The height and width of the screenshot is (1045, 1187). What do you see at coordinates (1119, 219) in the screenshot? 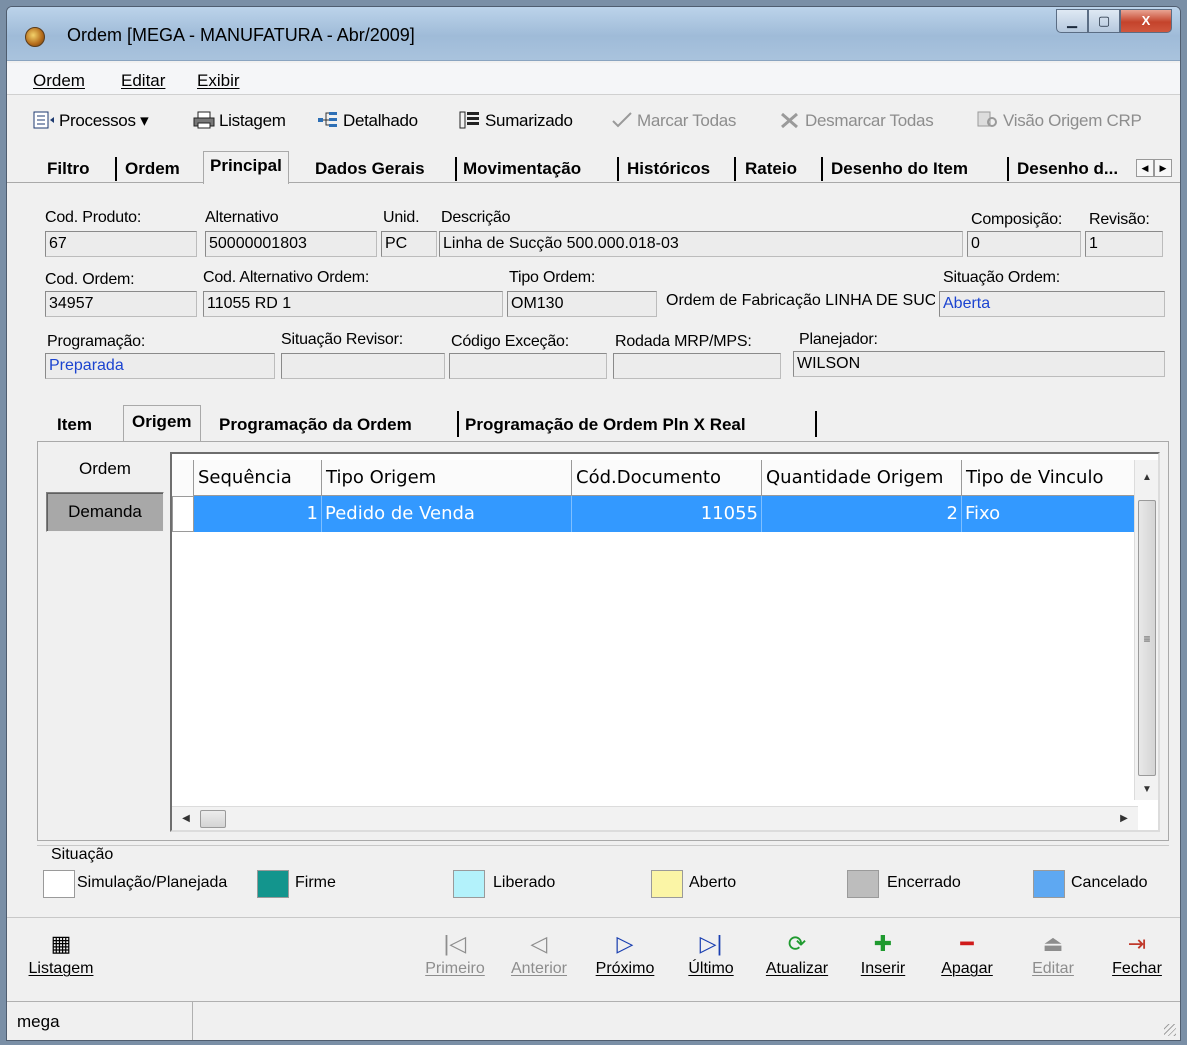
I see `revisao-label: Revisão:` at bounding box center [1119, 219].